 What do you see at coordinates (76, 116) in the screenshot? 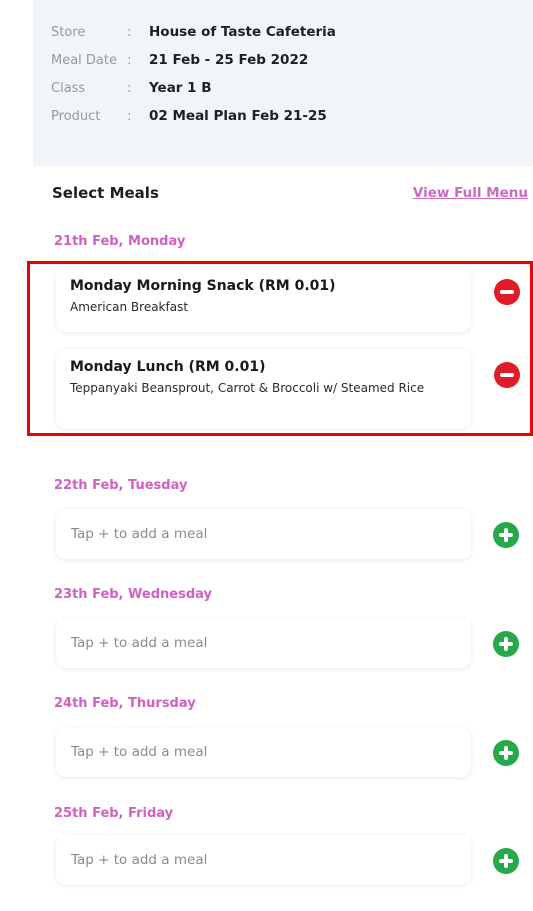
I see `product-label: Product` at bounding box center [76, 116].